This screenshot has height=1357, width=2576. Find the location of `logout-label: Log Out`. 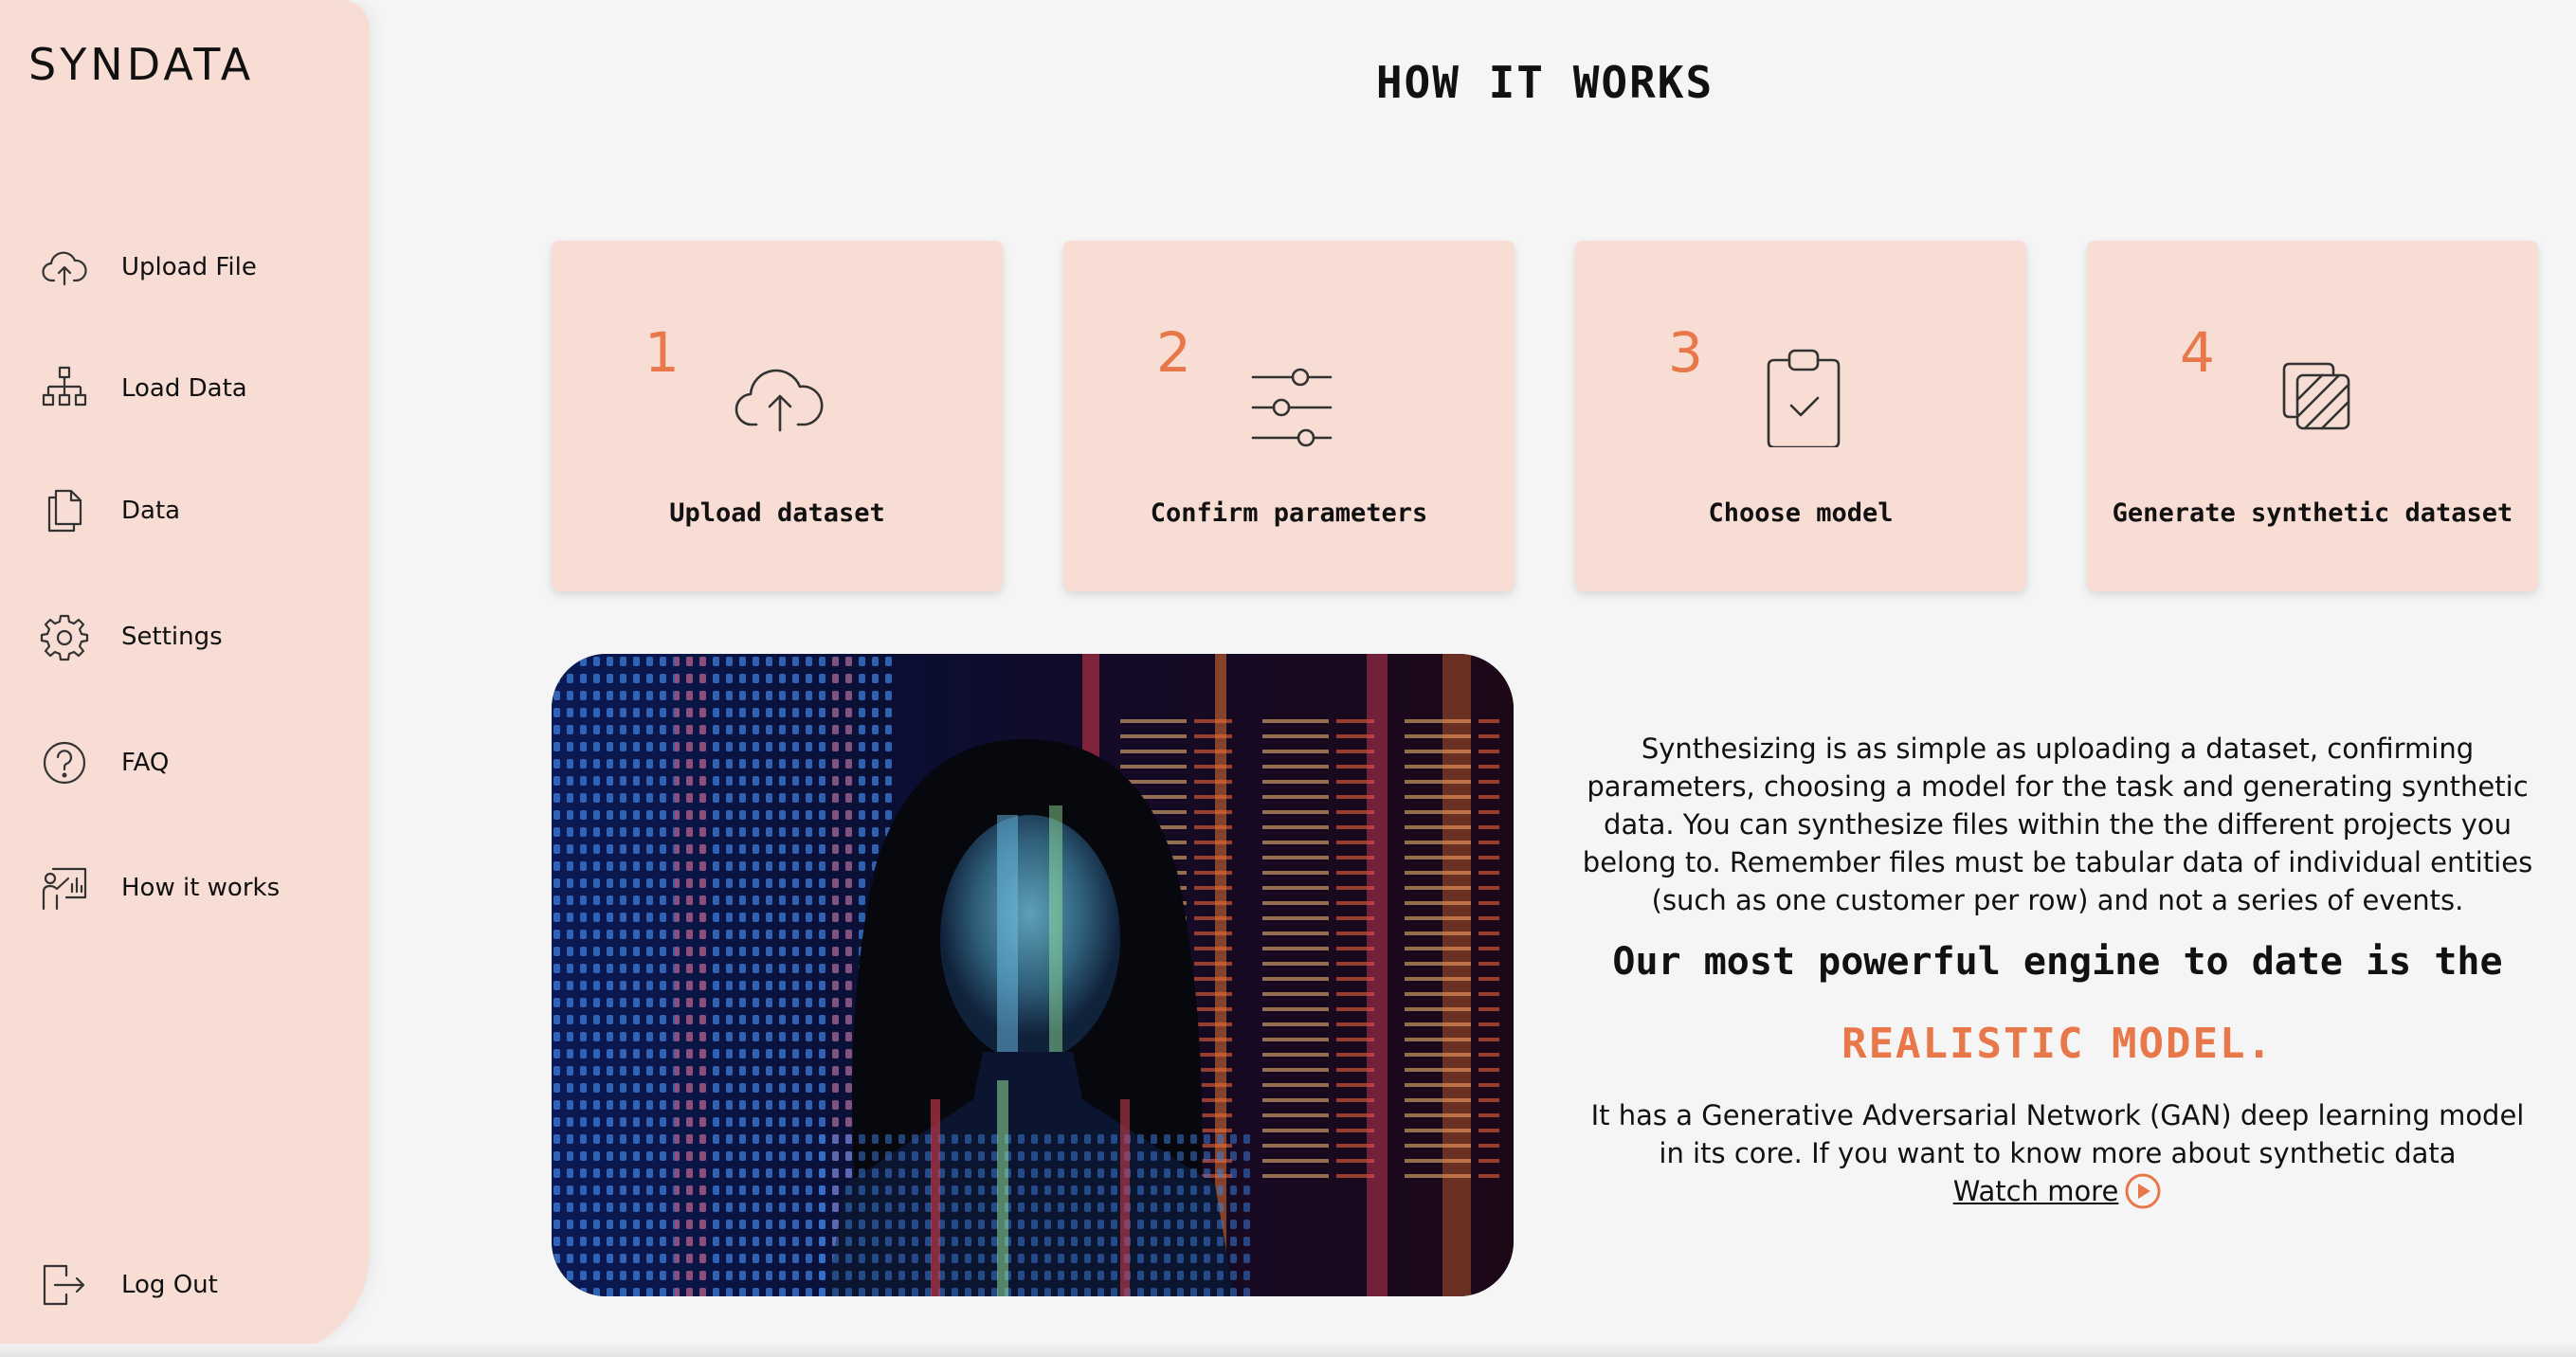

logout-label: Log Out is located at coordinates (169, 1285).